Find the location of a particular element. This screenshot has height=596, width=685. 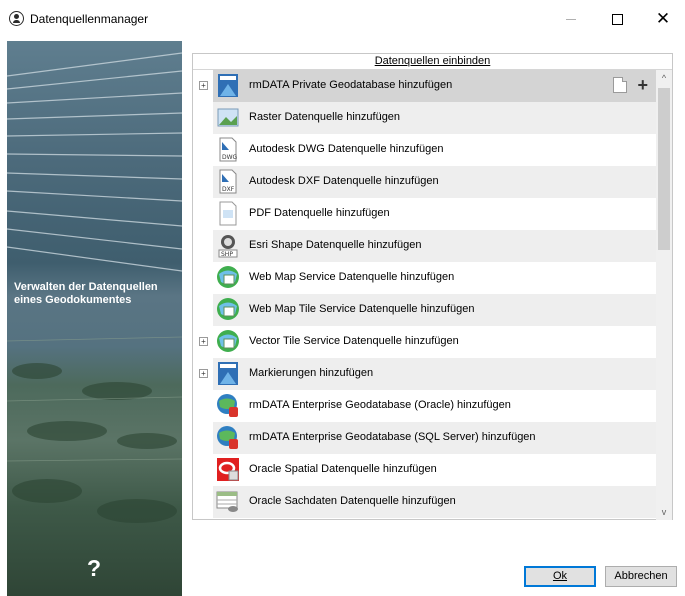

add-icon: + is located at coordinates (642, 85).